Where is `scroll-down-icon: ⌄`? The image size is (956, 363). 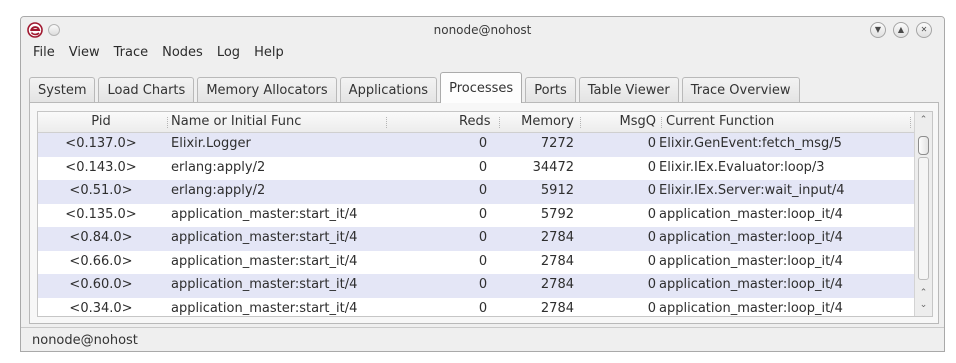 scroll-down-icon: ⌄ is located at coordinates (923, 305).